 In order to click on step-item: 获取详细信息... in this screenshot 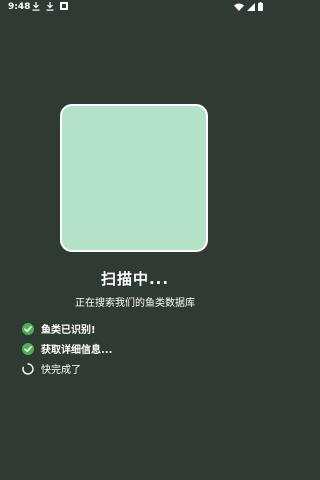, I will do `click(66, 348)`.